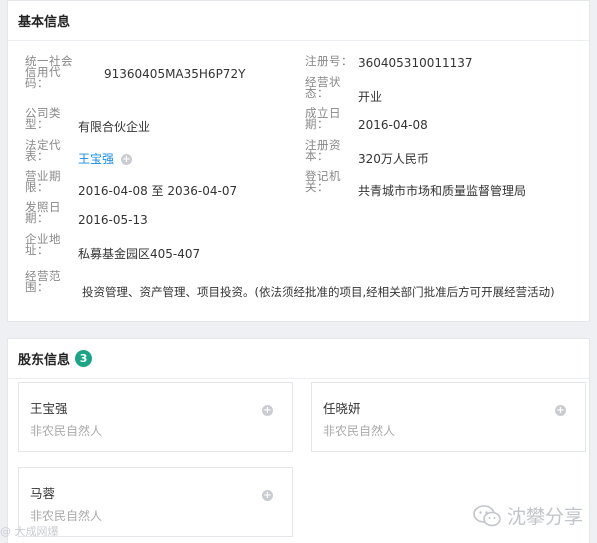 Image resolution: width=597 pixels, height=543 pixels. What do you see at coordinates (139, 254) in the screenshot?
I see `address-value: 私募基金园区405-407` at bounding box center [139, 254].